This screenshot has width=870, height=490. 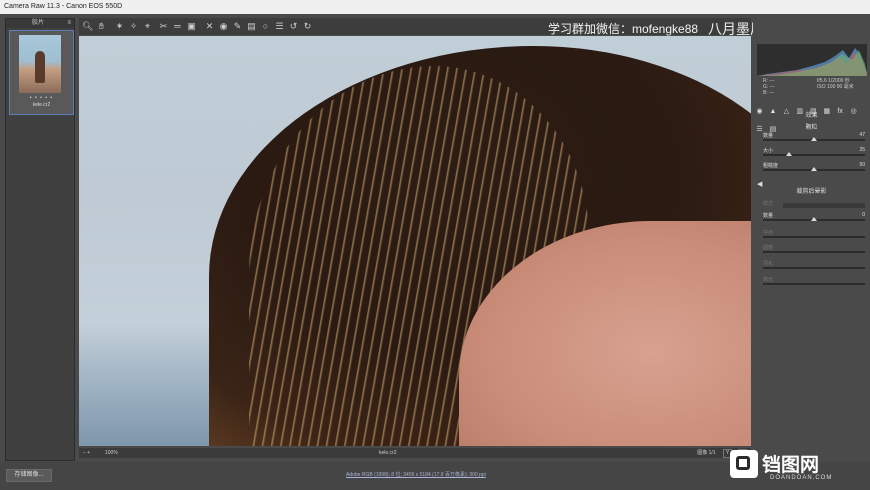 What do you see at coordinates (706, 453) in the screenshot?
I see `compare-label: 图像 1/1` at bounding box center [706, 453].